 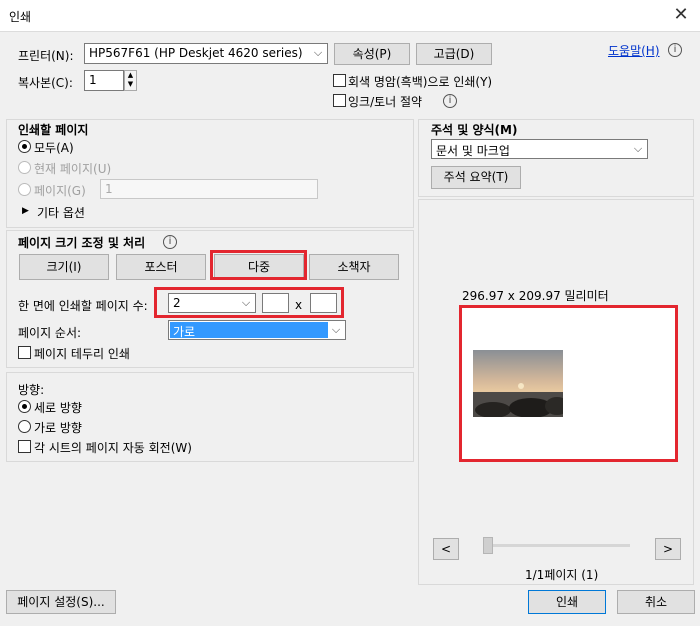 I want to click on window-title: 인쇄, so click(x=20, y=17).